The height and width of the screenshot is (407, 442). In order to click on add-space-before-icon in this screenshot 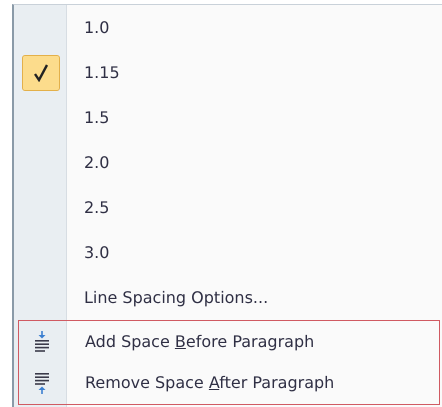, I will do `click(42, 341)`.